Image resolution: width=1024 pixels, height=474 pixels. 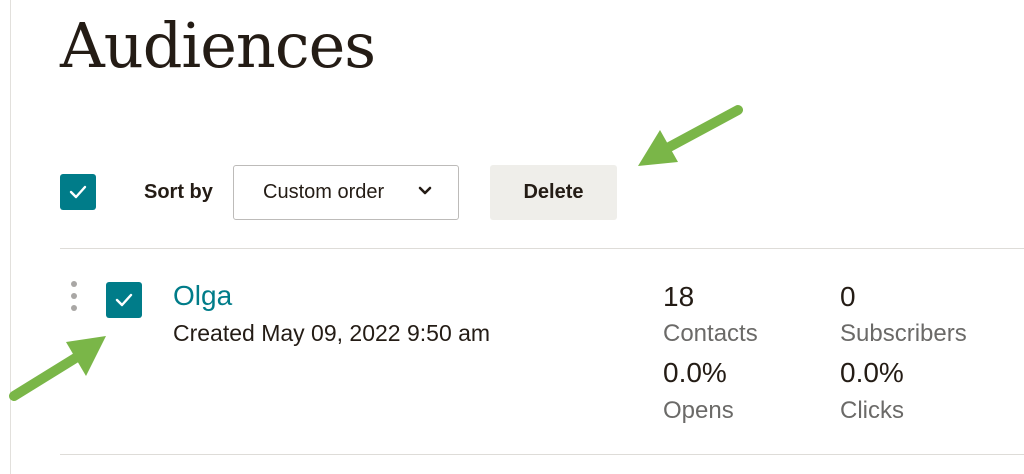 I want to click on list-divider-top, so click(x=542, y=248).